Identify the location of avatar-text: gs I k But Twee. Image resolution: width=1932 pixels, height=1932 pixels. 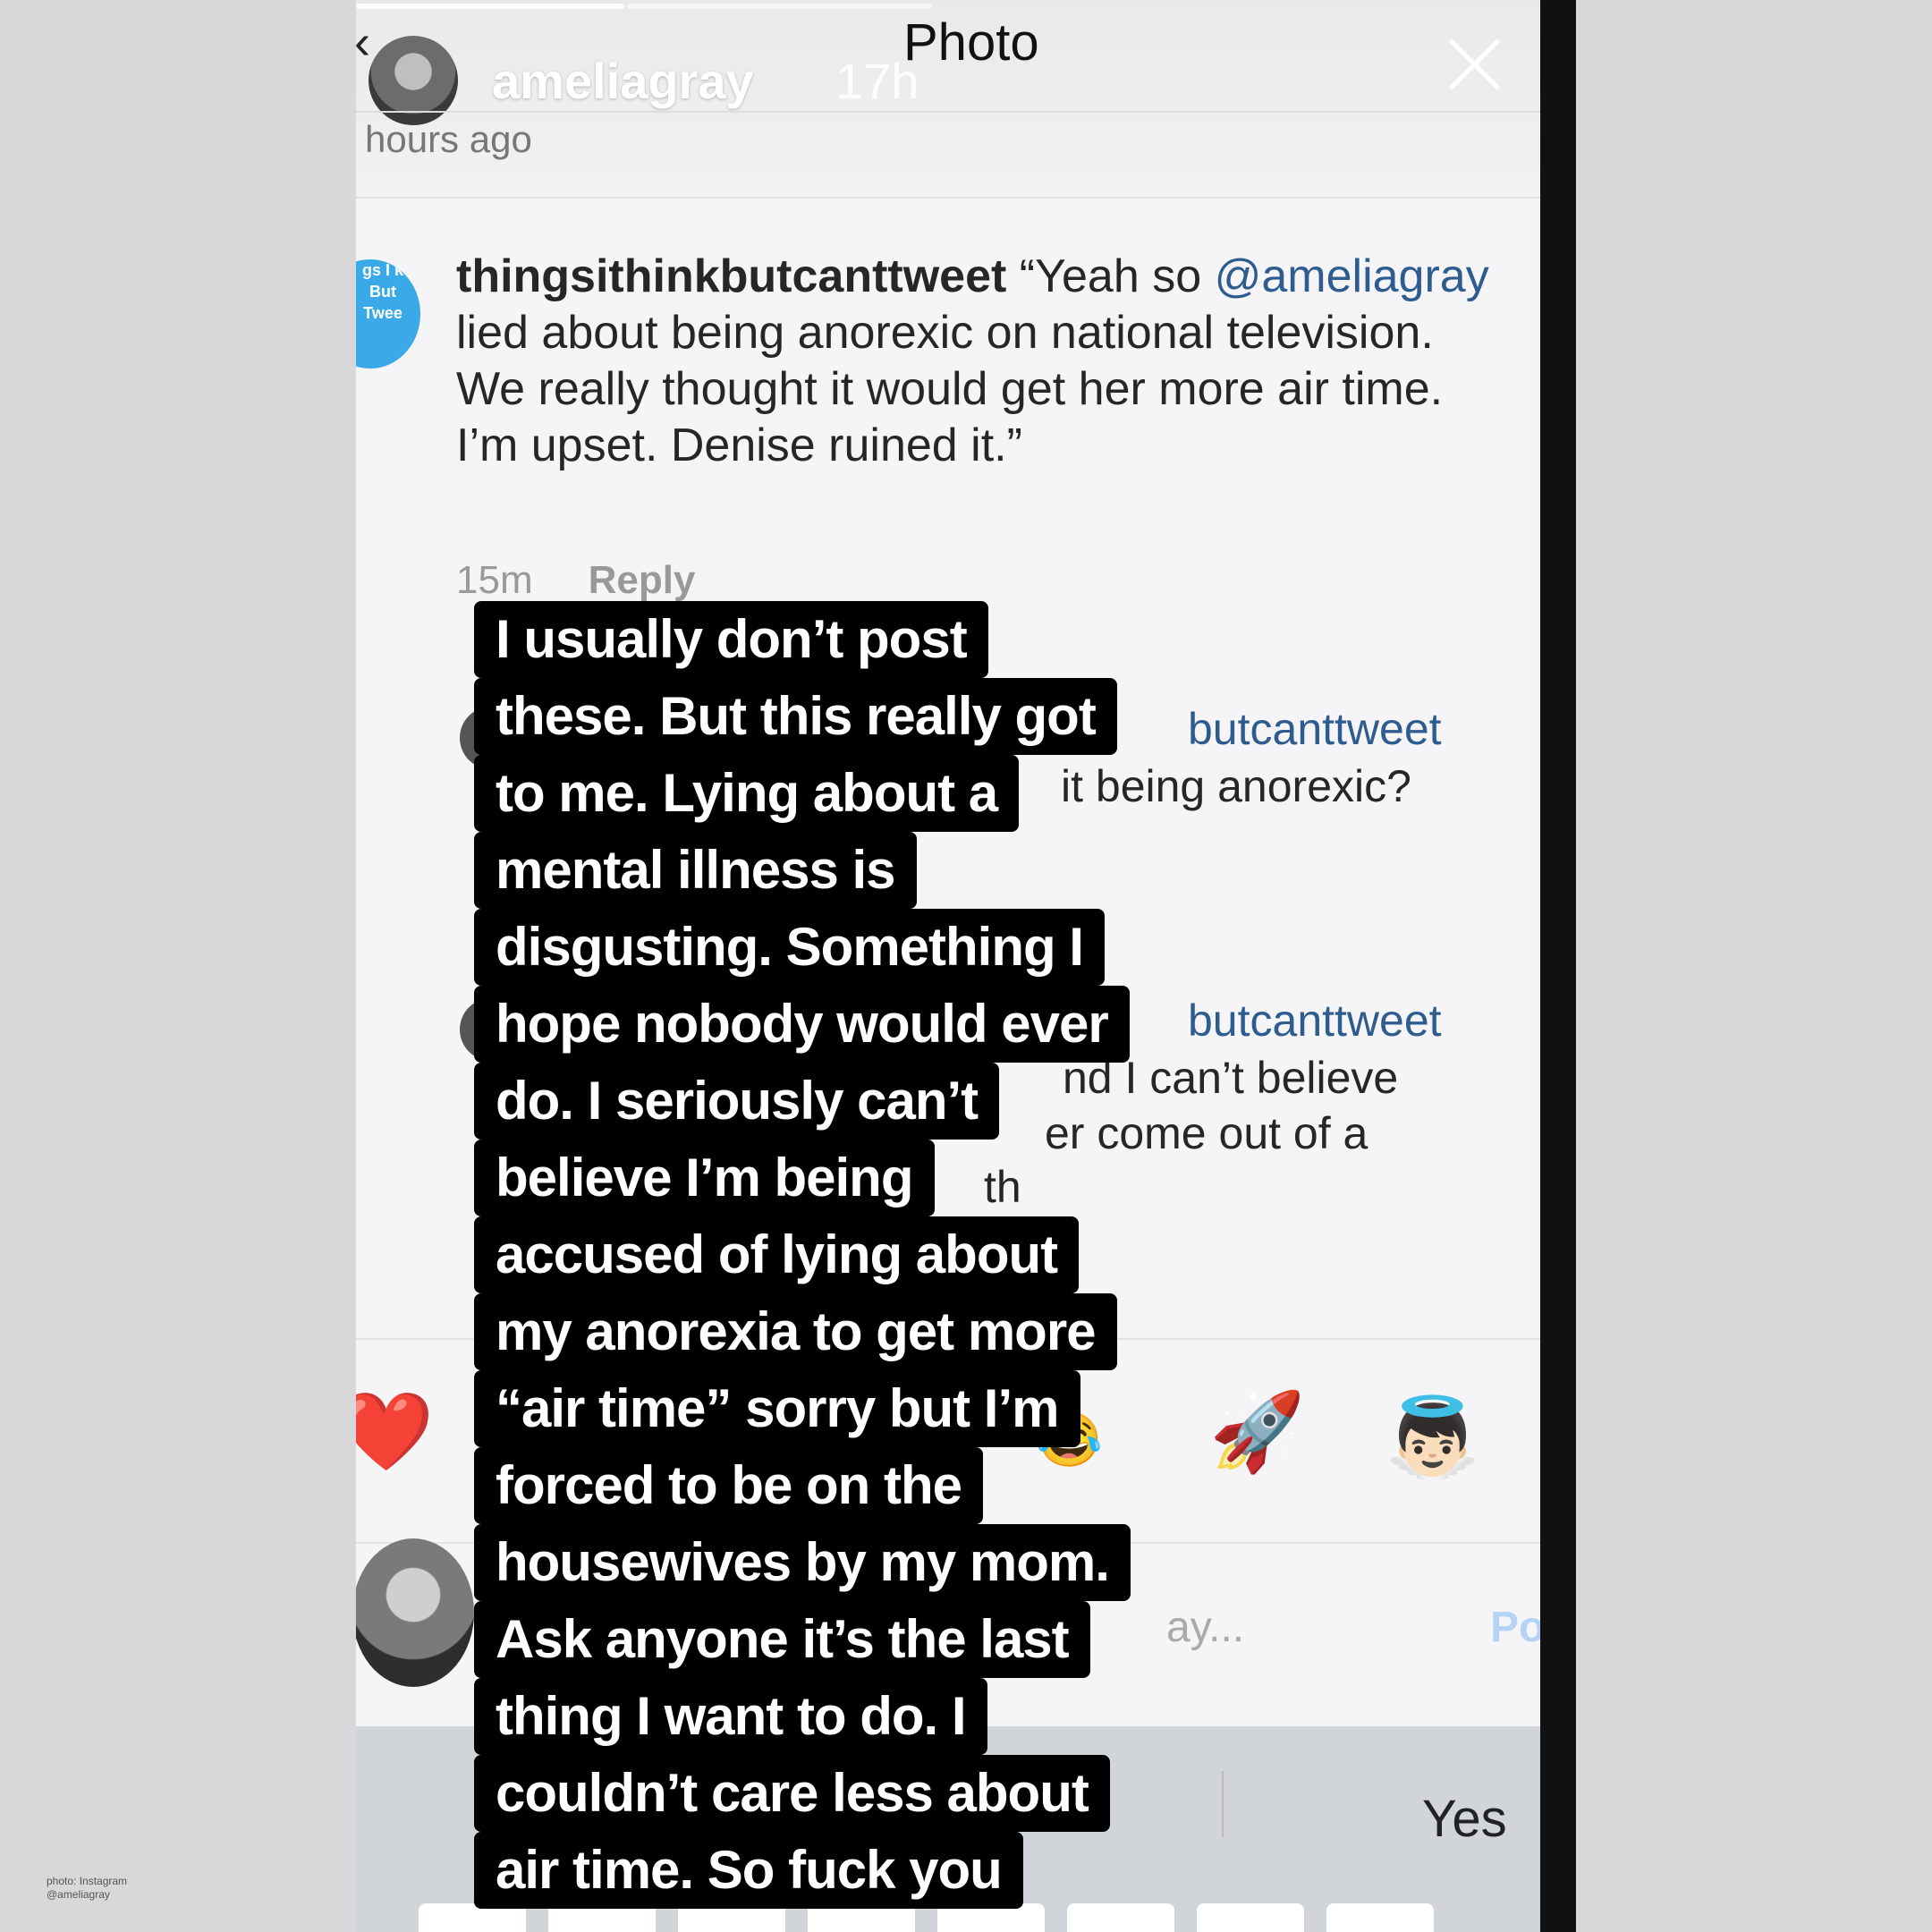
(382, 291).